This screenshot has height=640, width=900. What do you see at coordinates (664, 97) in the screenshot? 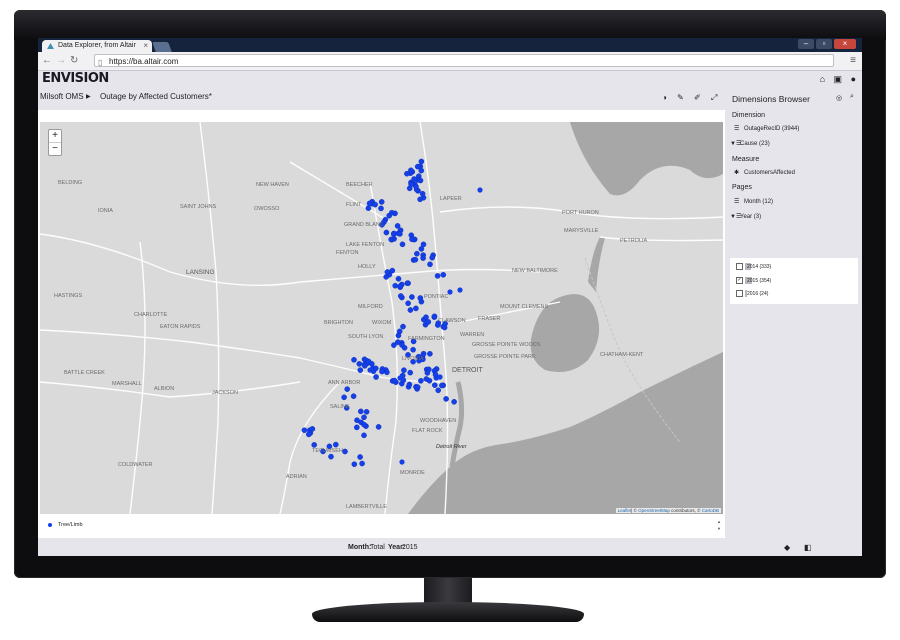
I see `contrast-icon: ◑` at bounding box center [664, 97].